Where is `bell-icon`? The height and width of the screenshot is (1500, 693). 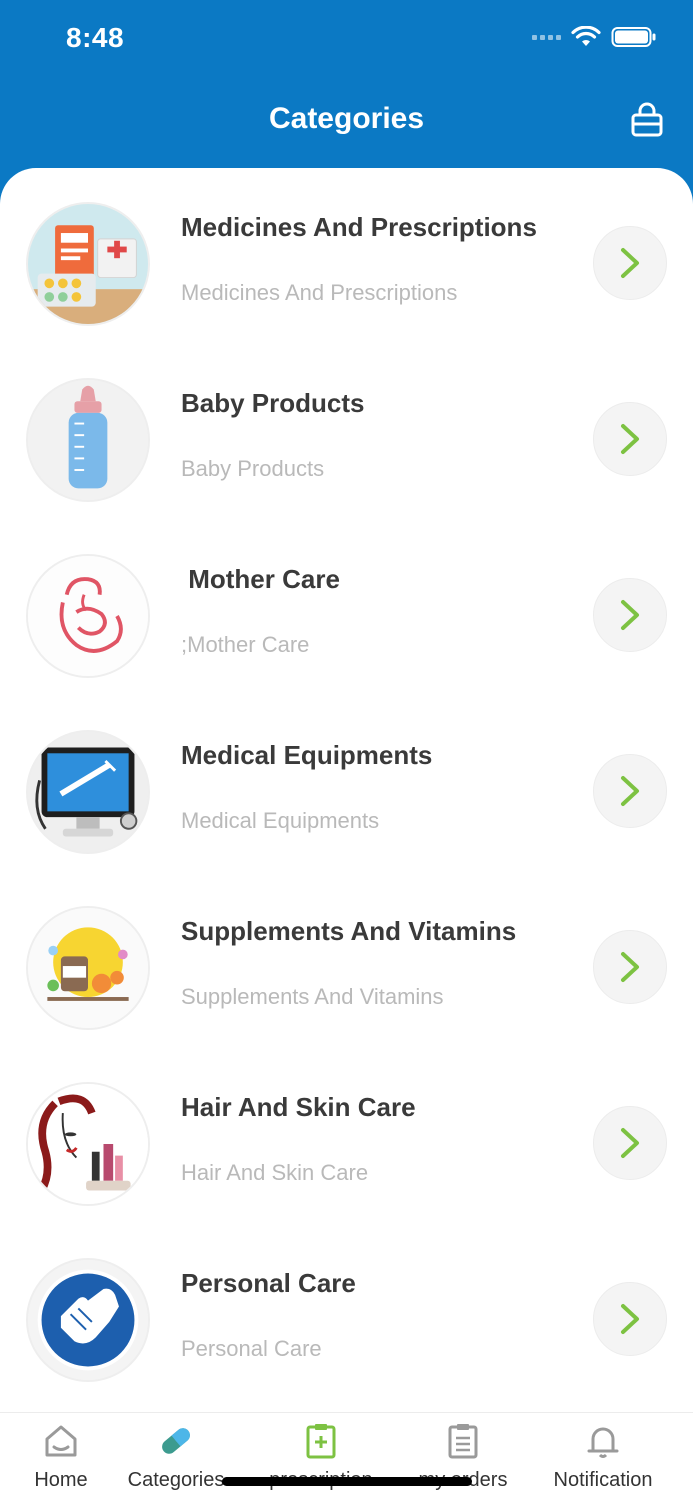
bell-icon is located at coordinates (603, 1442).